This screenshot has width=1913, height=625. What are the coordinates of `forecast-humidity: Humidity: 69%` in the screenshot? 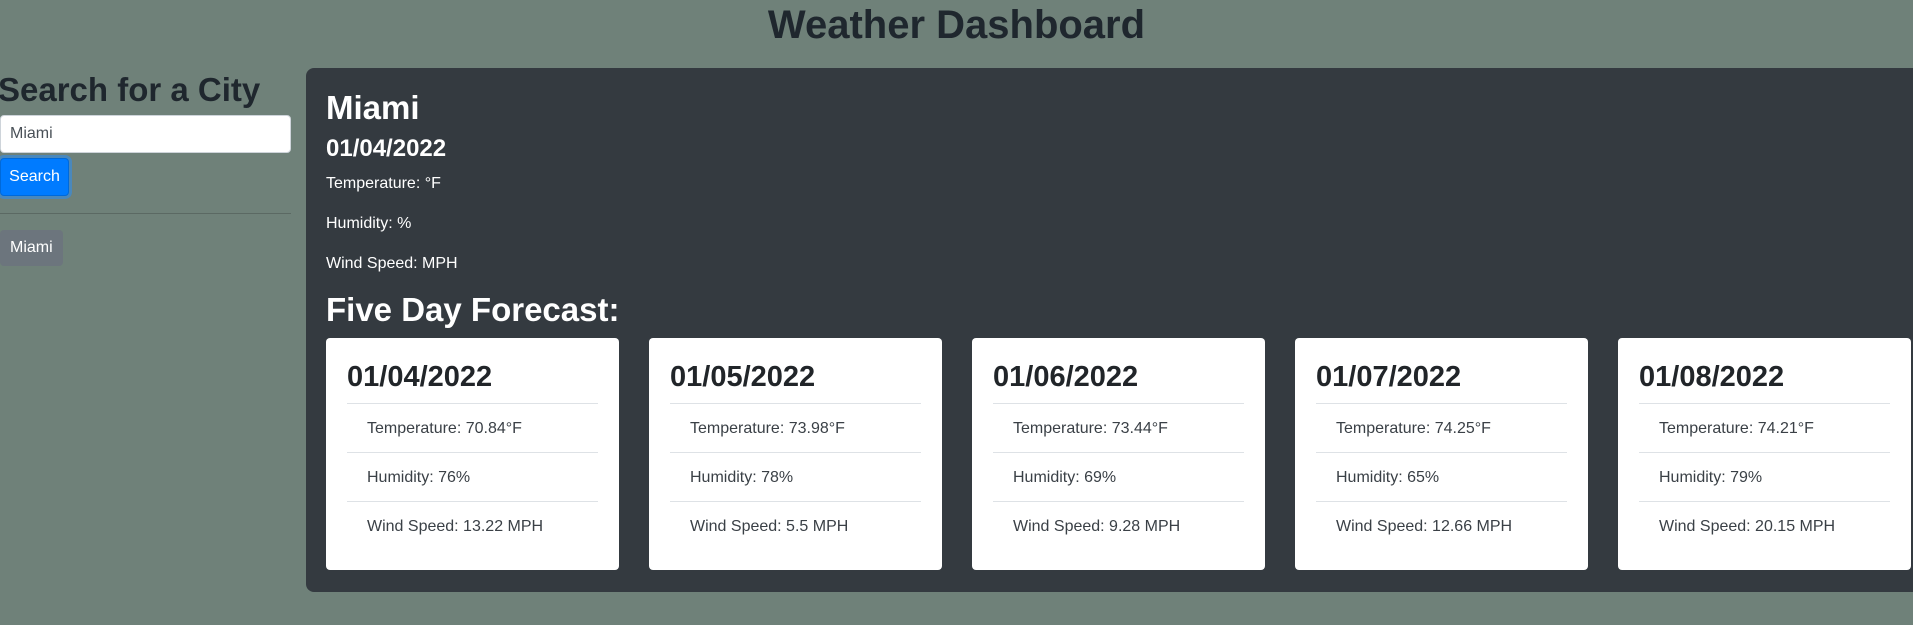 It's located at (1118, 476).